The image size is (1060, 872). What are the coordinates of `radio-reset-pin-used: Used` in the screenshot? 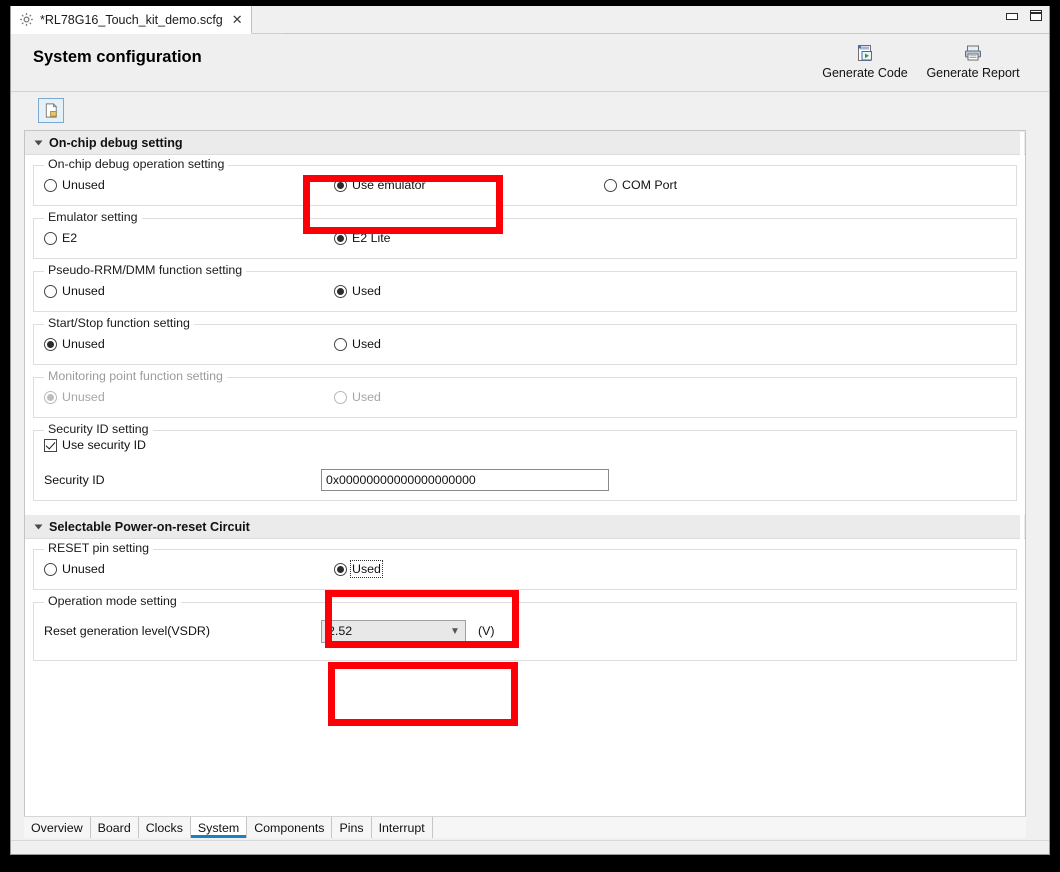 It's located at (358, 569).